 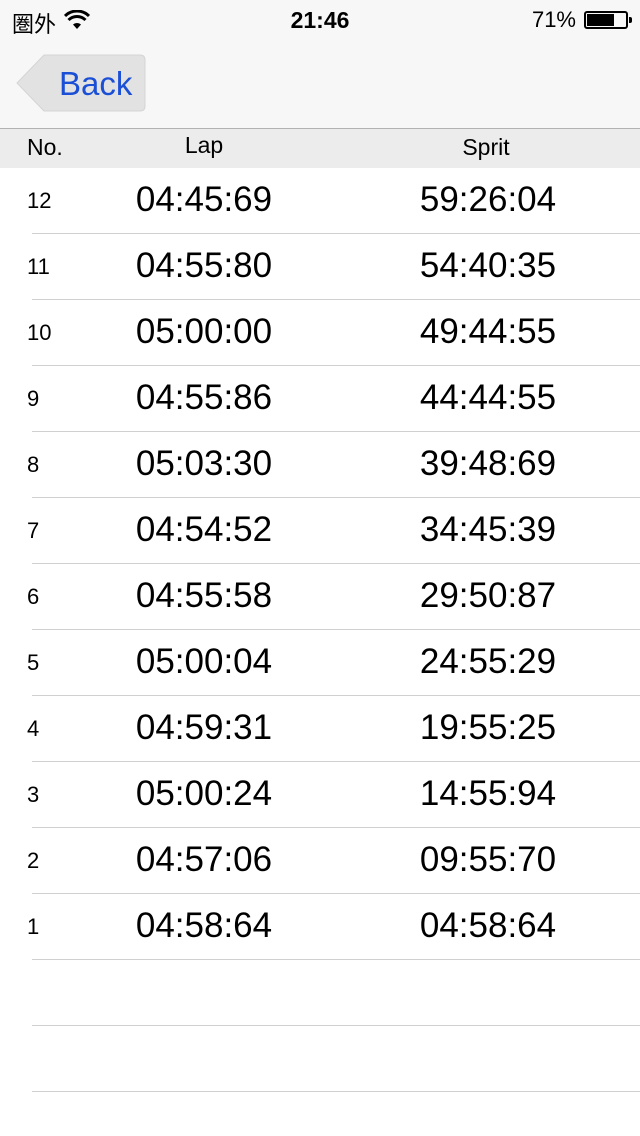 I want to click on row-number: 8, so click(x=33, y=464).